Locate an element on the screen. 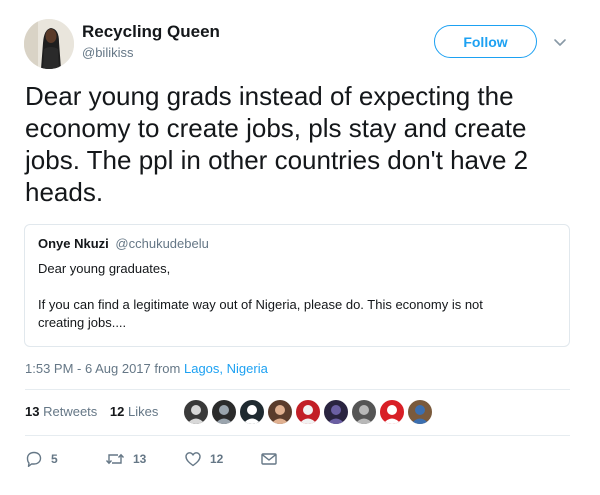 The height and width of the screenshot is (495, 600). retweet-icon is located at coordinates (115, 459).